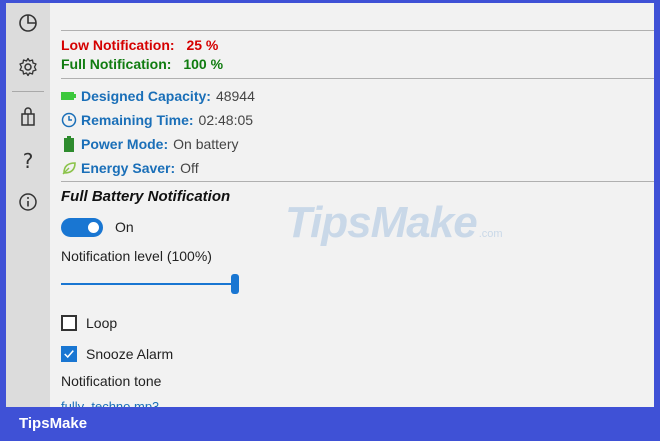 Image resolution: width=660 pixels, height=441 pixels. Describe the element at coordinates (194, 16) in the screenshot. I see `battery-gauge-ring` at that location.